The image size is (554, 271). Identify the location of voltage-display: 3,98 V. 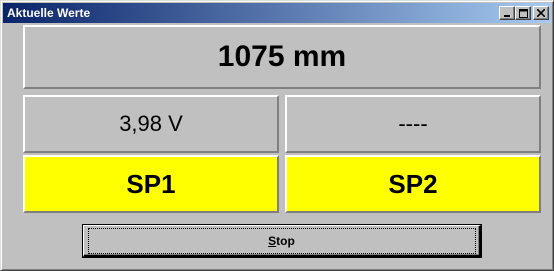
(151, 124).